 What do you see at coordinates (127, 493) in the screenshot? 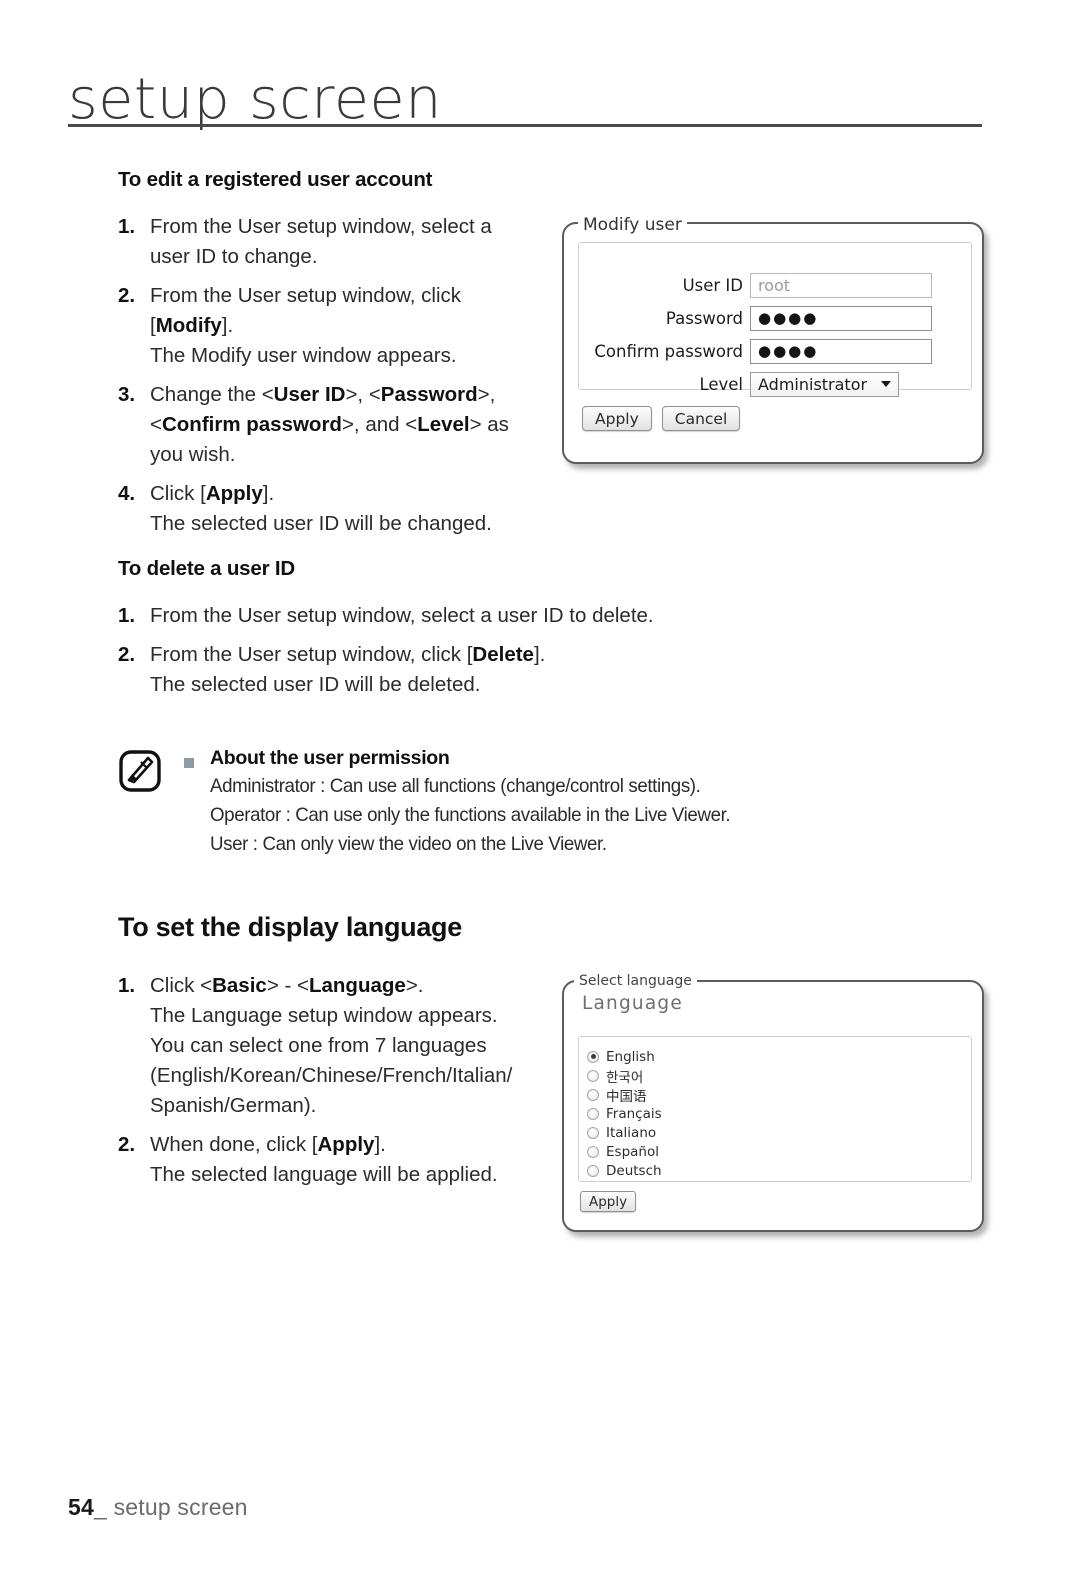
I see `step-number: 4.` at bounding box center [127, 493].